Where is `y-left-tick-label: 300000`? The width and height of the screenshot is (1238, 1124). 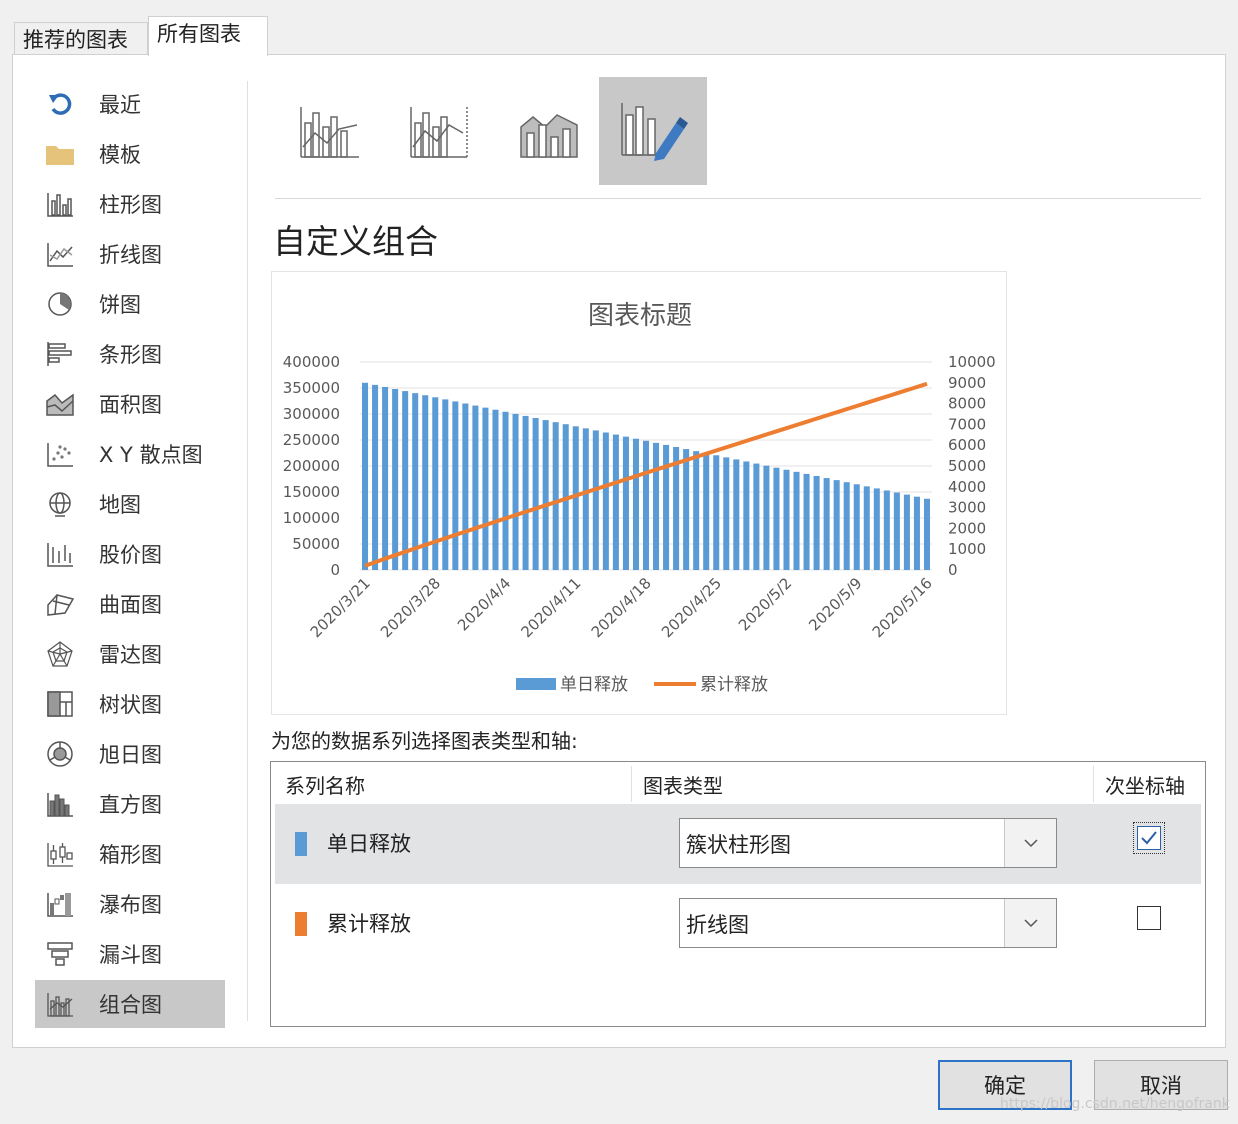 y-left-tick-label: 300000 is located at coordinates (311, 414).